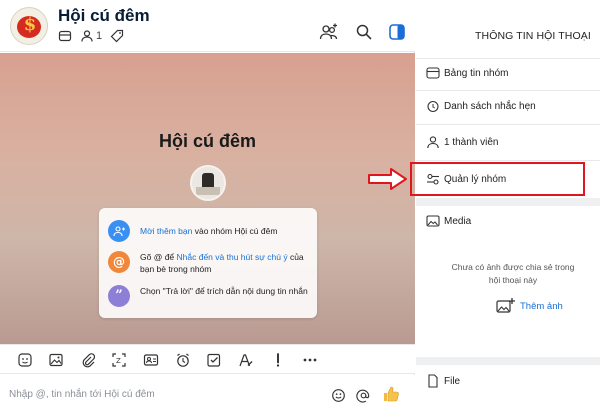 This screenshot has height=413, width=600. Describe the element at coordinates (207, 394) in the screenshot. I see `message-composer: Nhập @, tin nhắn tới Hội cú đêm` at that location.